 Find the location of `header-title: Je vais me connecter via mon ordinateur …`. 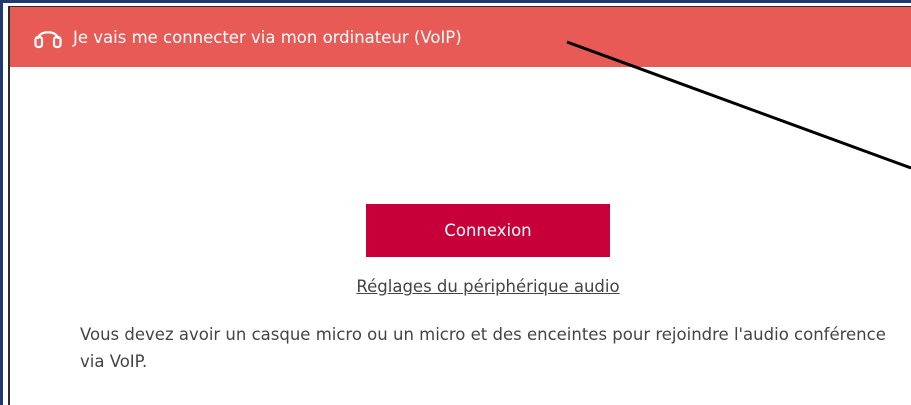

header-title: Je vais me connecter via mon ordinateur … is located at coordinates (267, 37).